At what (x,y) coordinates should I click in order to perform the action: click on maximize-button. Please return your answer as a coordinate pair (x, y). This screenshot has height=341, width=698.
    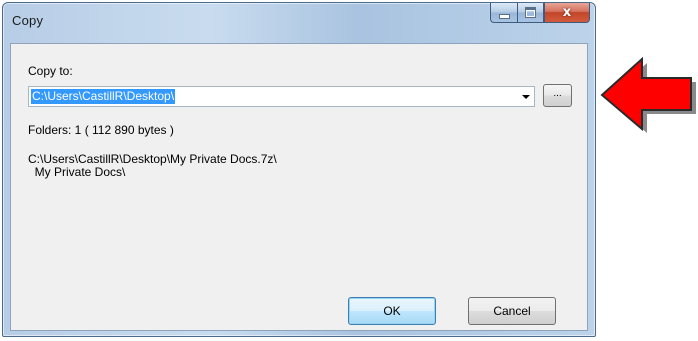
    Looking at the image, I should click on (530, 13).